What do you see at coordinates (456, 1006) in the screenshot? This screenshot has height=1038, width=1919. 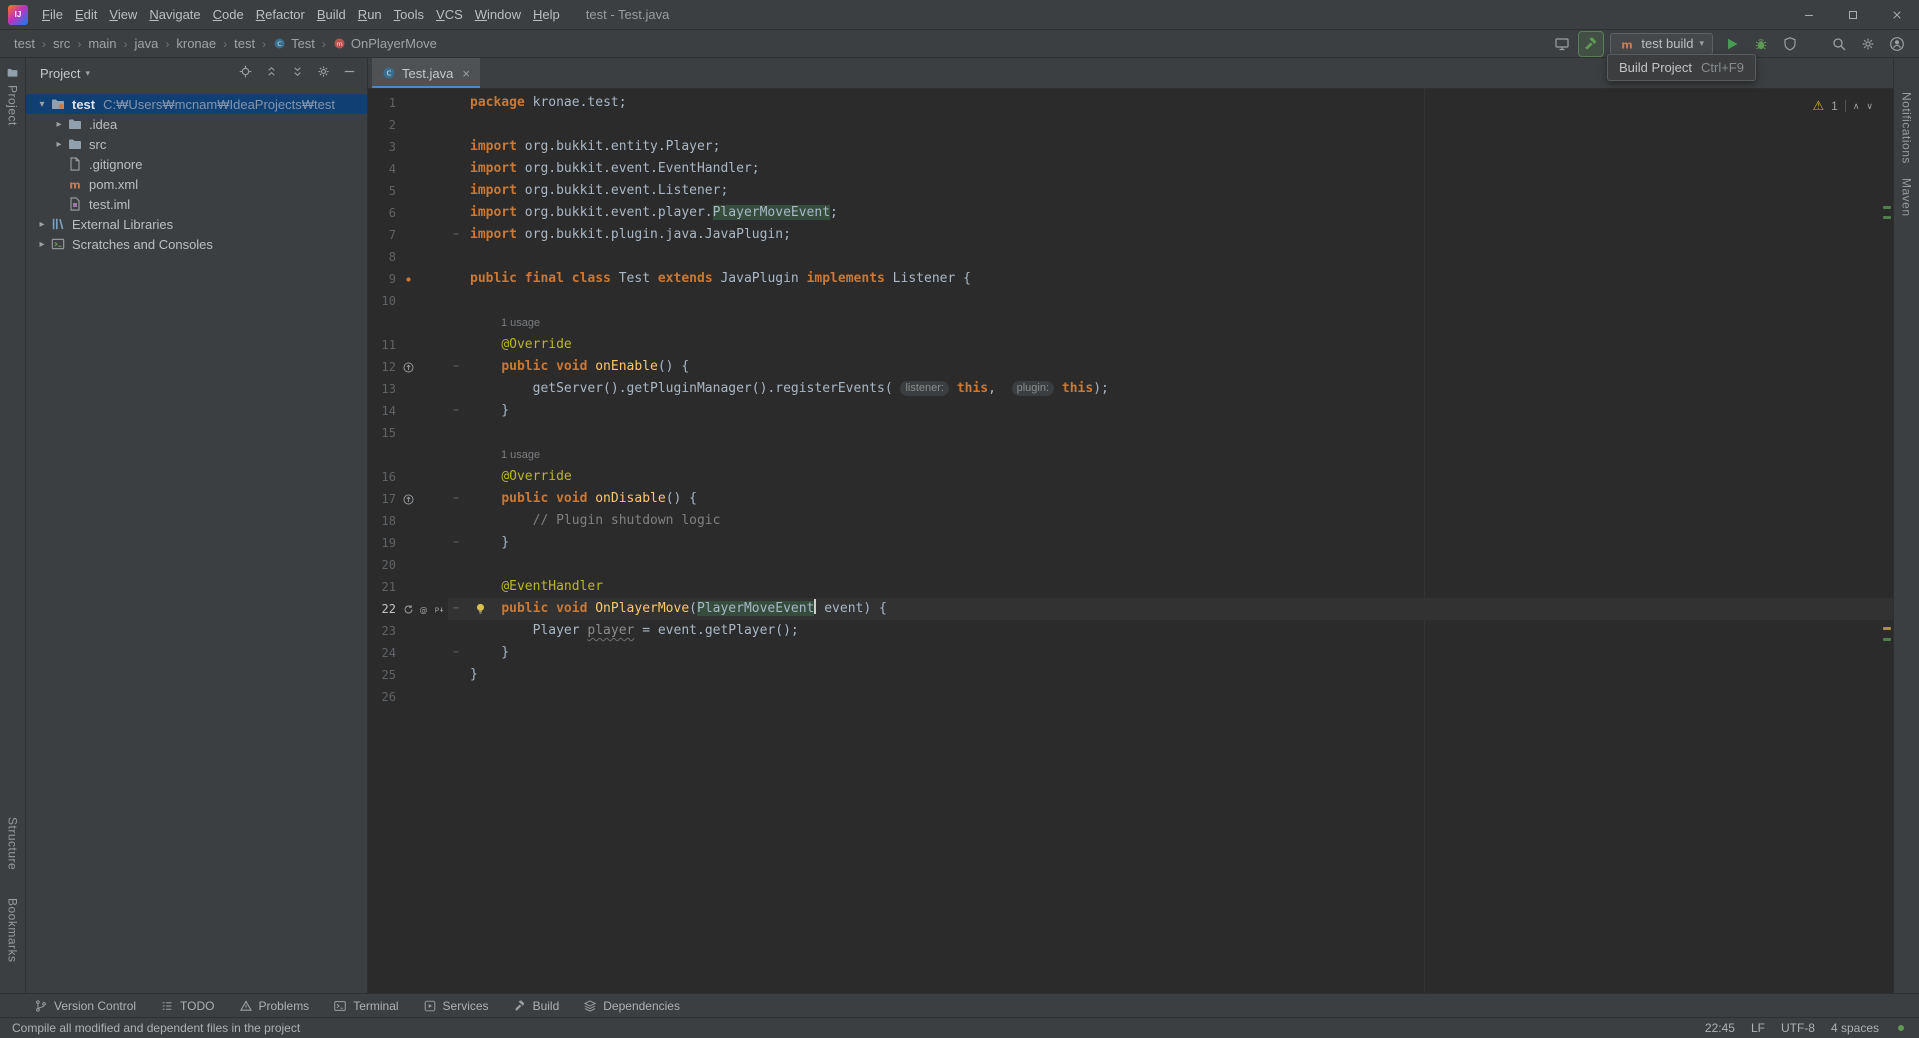 I see `toolwindow-services-button: Services` at bounding box center [456, 1006].